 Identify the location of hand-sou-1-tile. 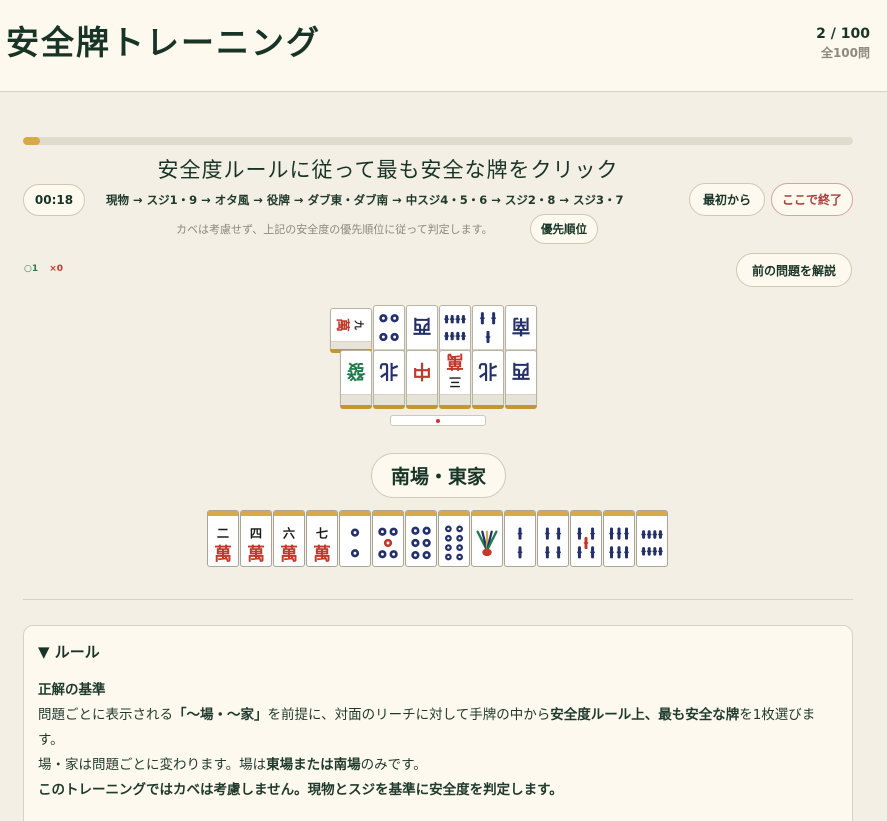
(487, 538).